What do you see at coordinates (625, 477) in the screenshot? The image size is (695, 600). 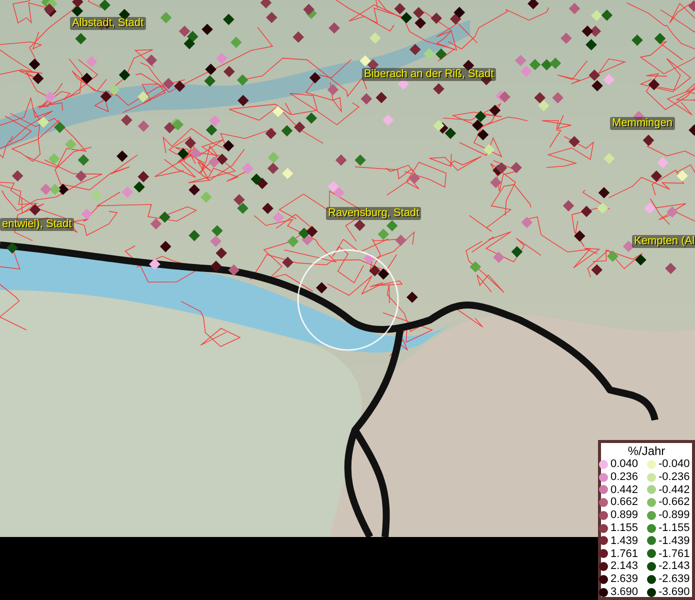 I see `legend-value: 0.236` at bounding box center [625, 477].